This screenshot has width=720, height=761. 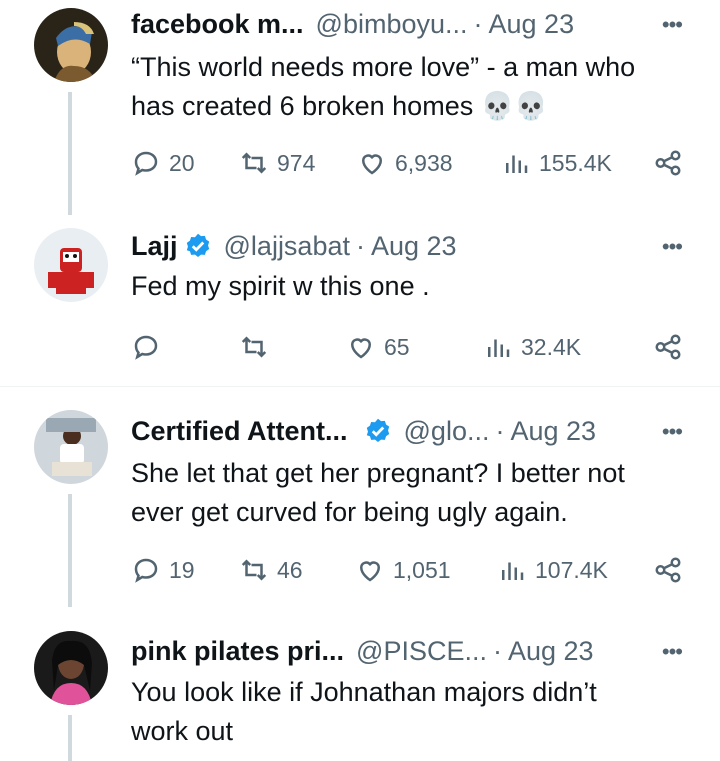 I want to click on views-button: 155.4K, so click(x=556, y=163).